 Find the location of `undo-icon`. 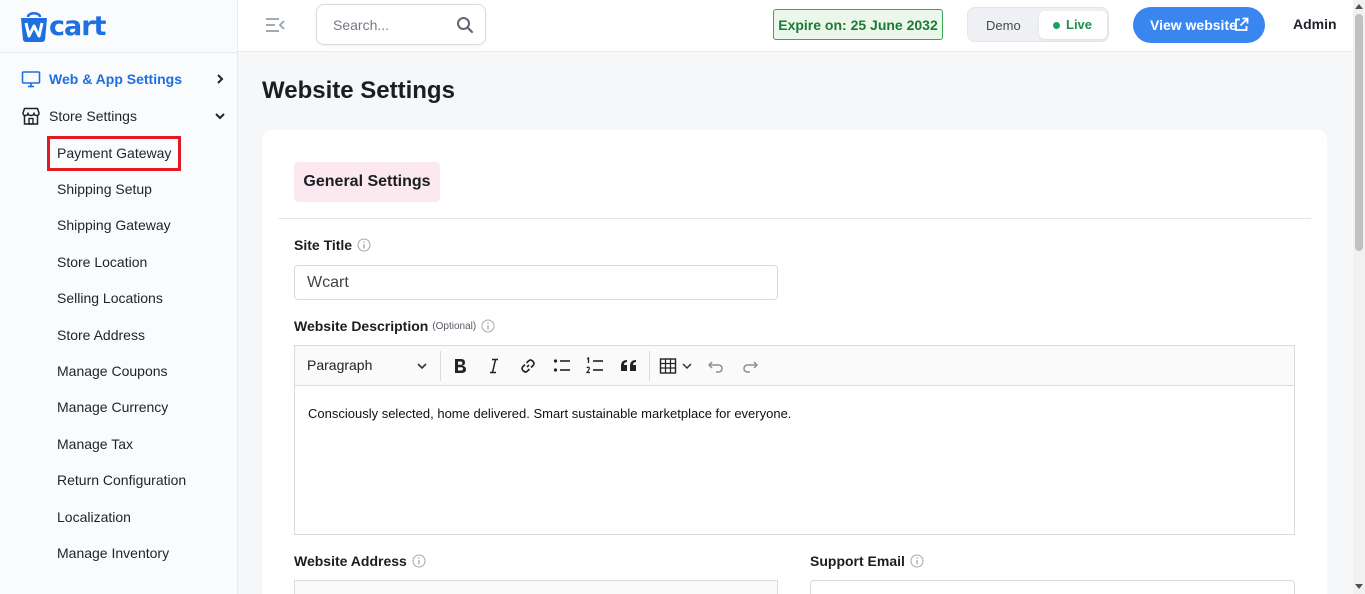

undo-icon is located at coordinates (716, 366).